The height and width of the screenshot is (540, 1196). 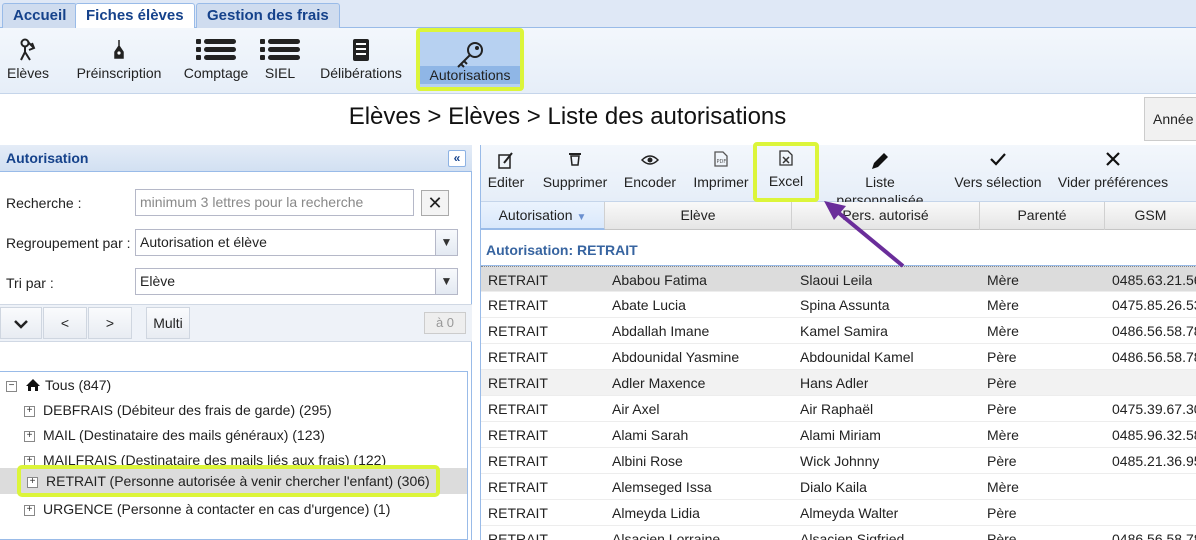 I want to click on multi-button: Multi, so click(x=168, y=323).